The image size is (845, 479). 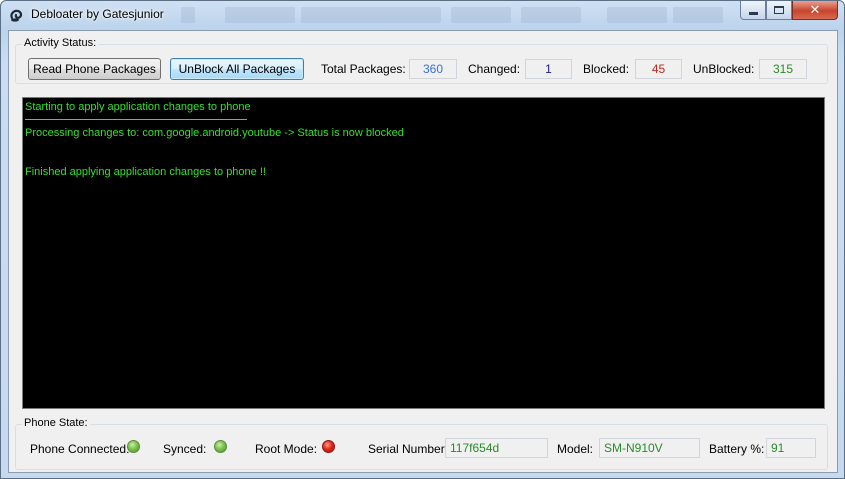 I want to click on phone-connected-label: Phone Connected:, so click(x=80, y=449).